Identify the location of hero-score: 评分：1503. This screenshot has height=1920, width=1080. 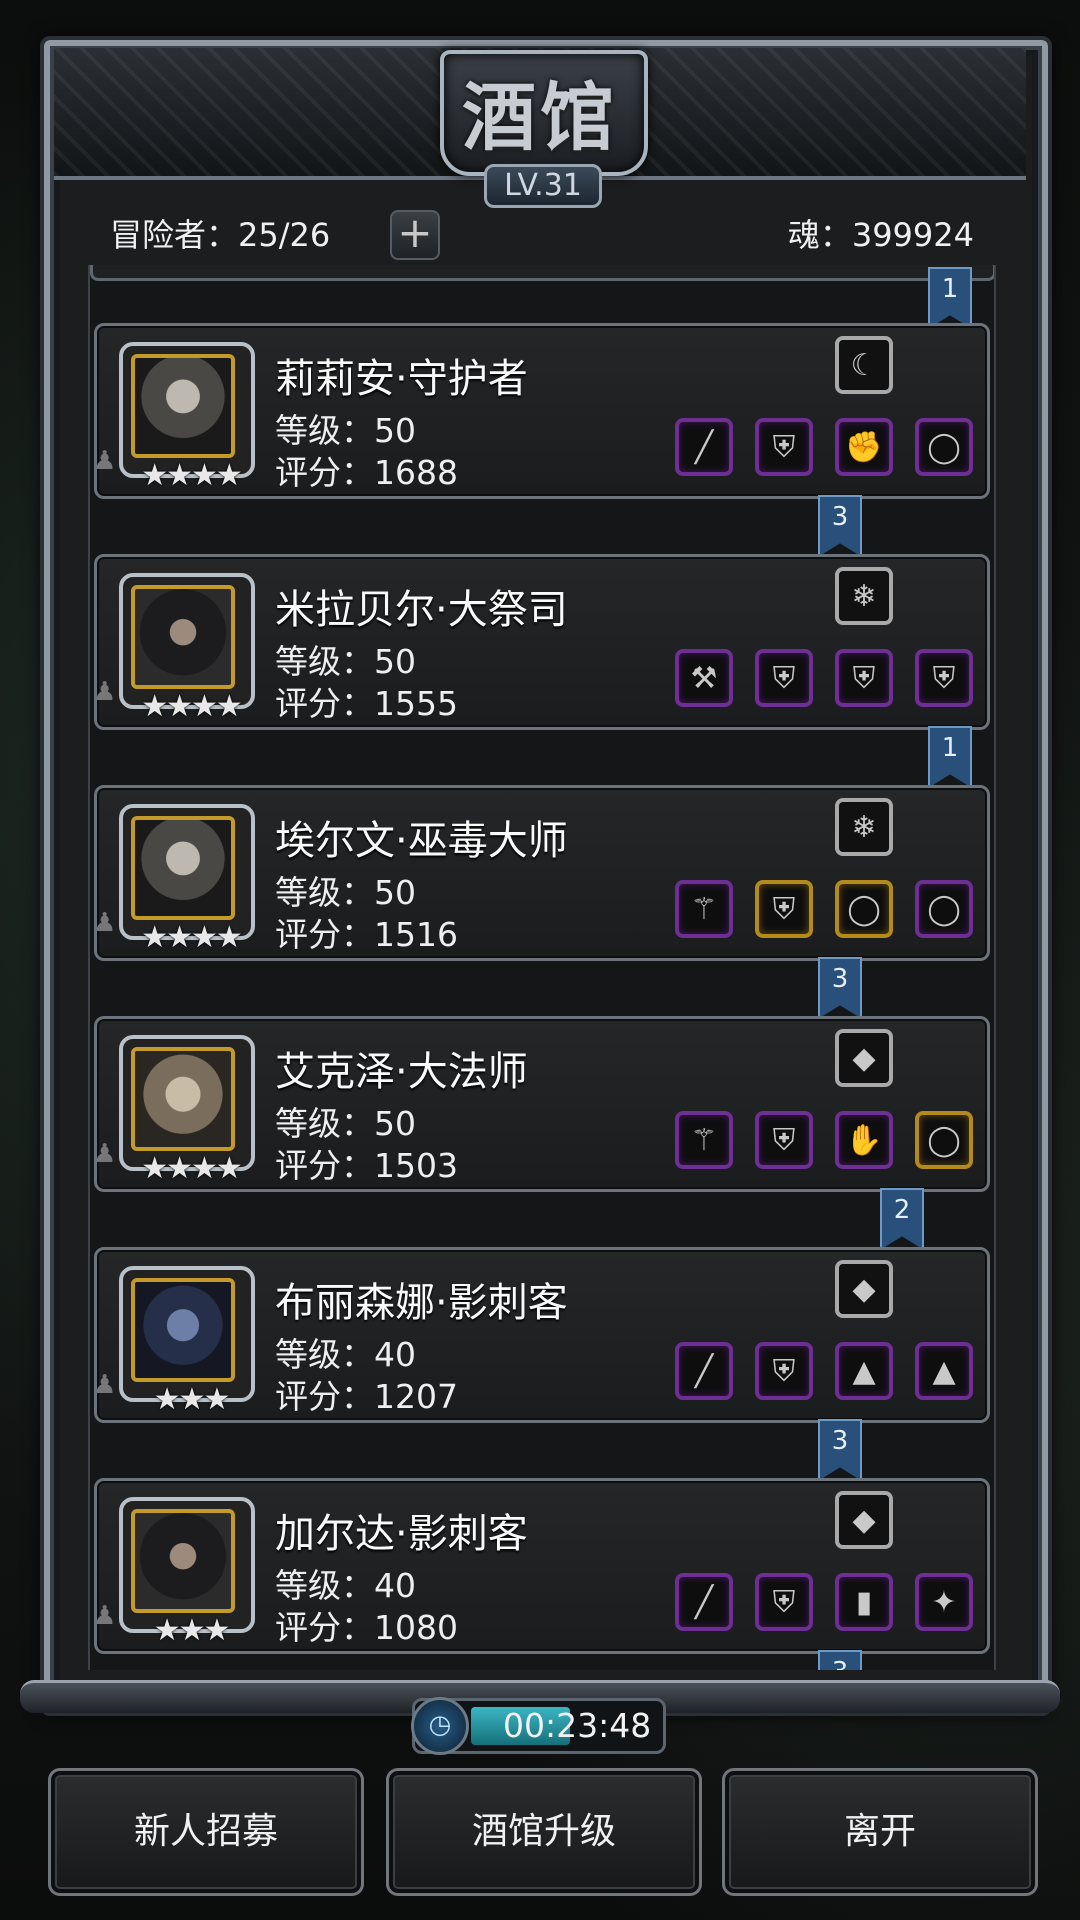
(366, 1165).